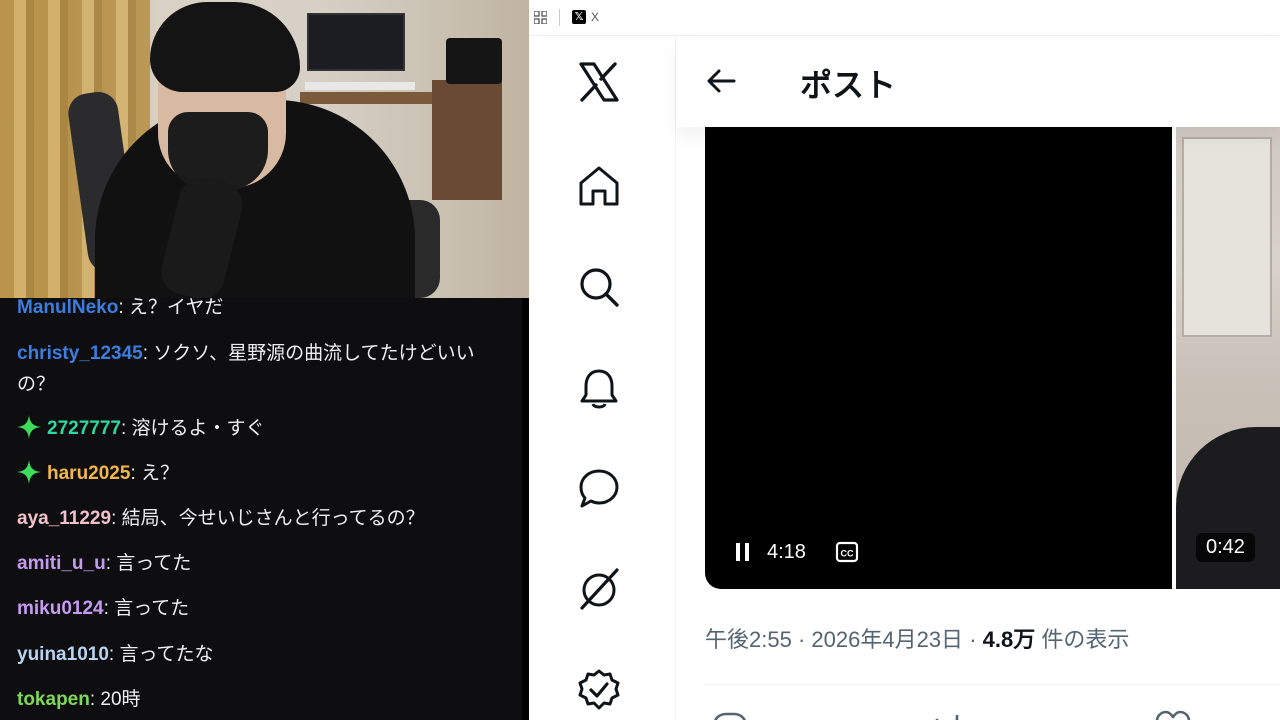 The width and height of the screenshot is (1280, 720). Describe the element at coordinates (262, 563) in the screenshot. I see `chat-message: amiti_u_u: 言ってた` at that location.